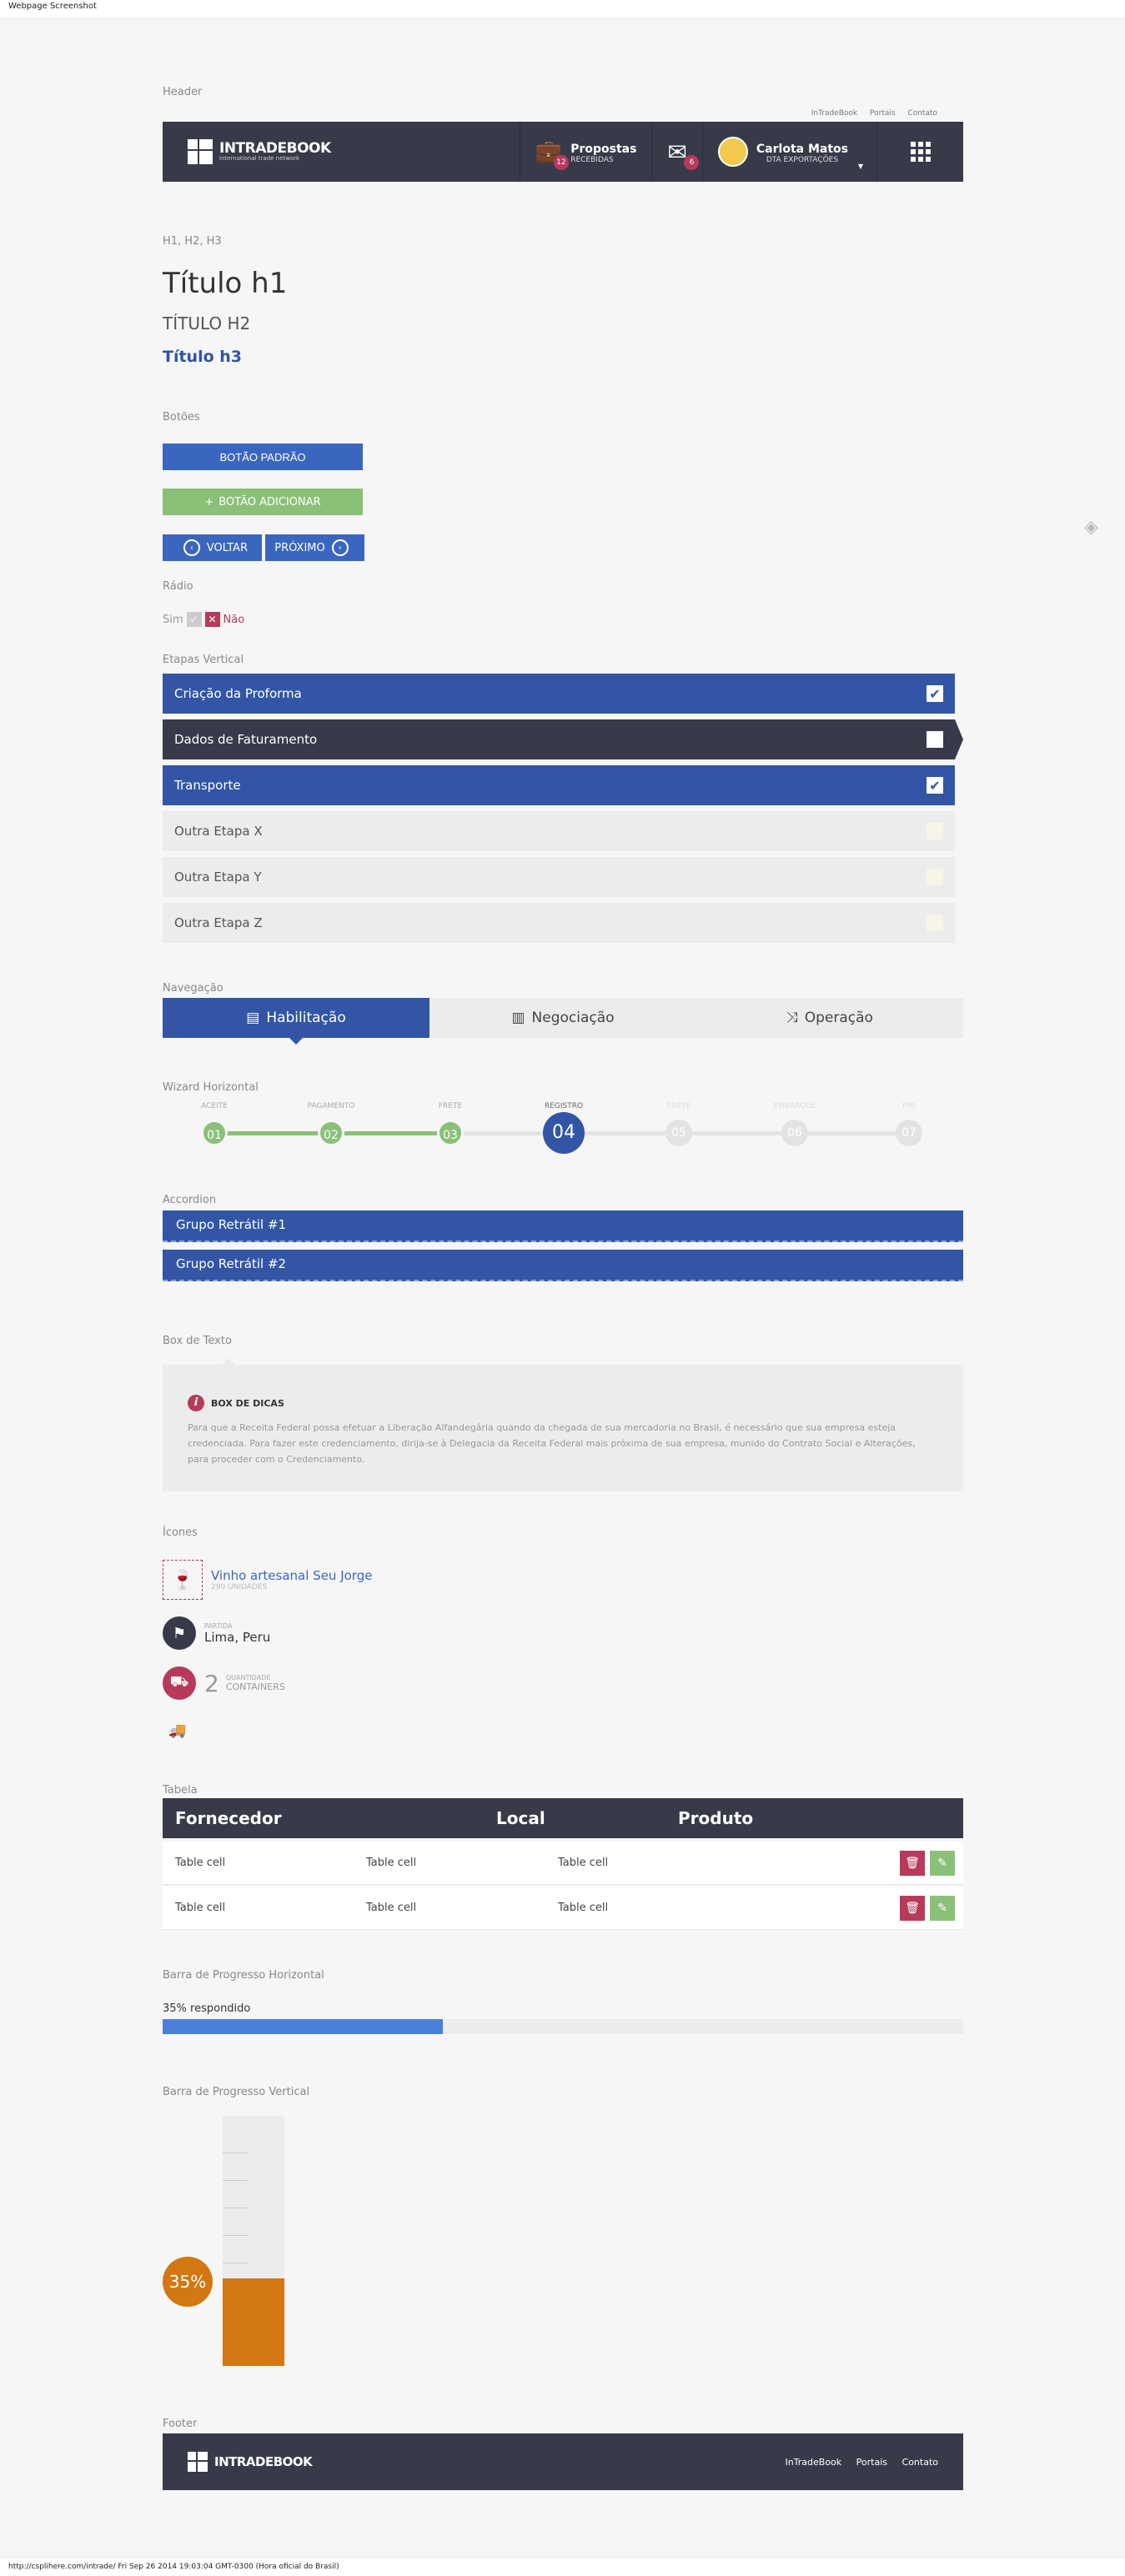 The image size is (1125, 2576). What do you see at coordinates (563, 1265) in the screenshot?
I see `accordion-group-2: Grupo Retrátil #2` at bounding box center [563, 1265].